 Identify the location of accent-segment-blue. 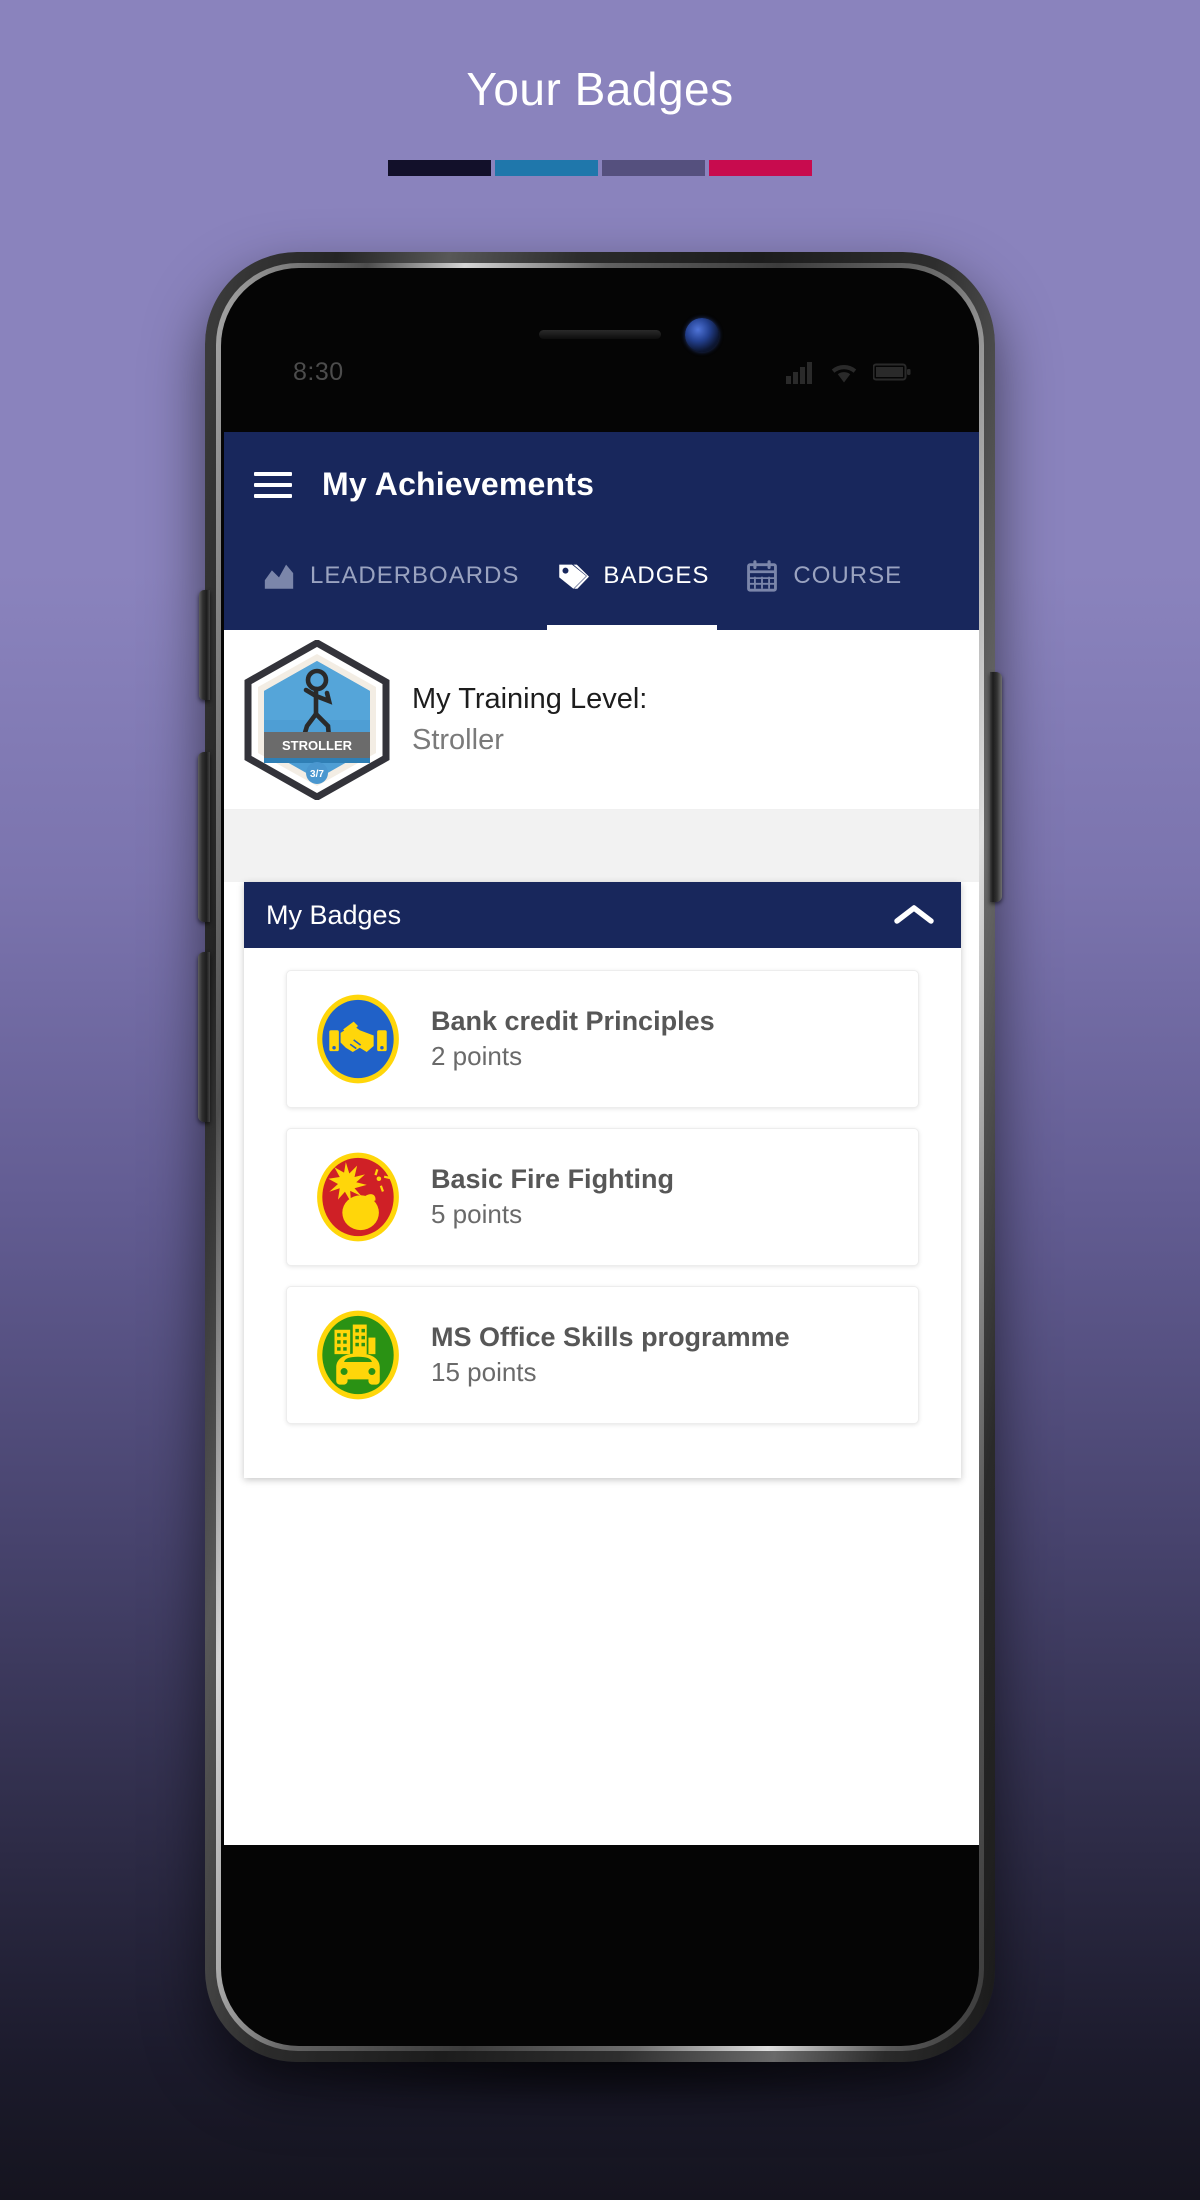
(546, 168).